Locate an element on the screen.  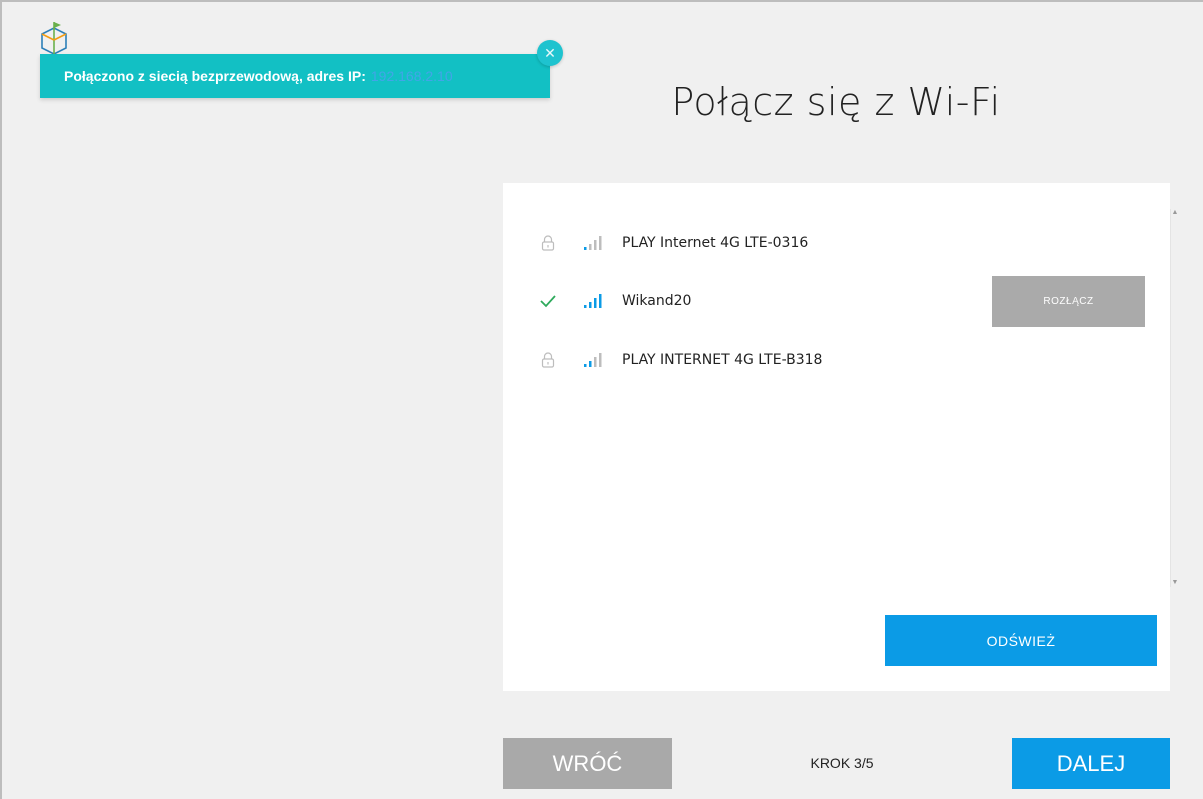
chevron-up-icon: ▲ is located at coordinates (1175, 213).